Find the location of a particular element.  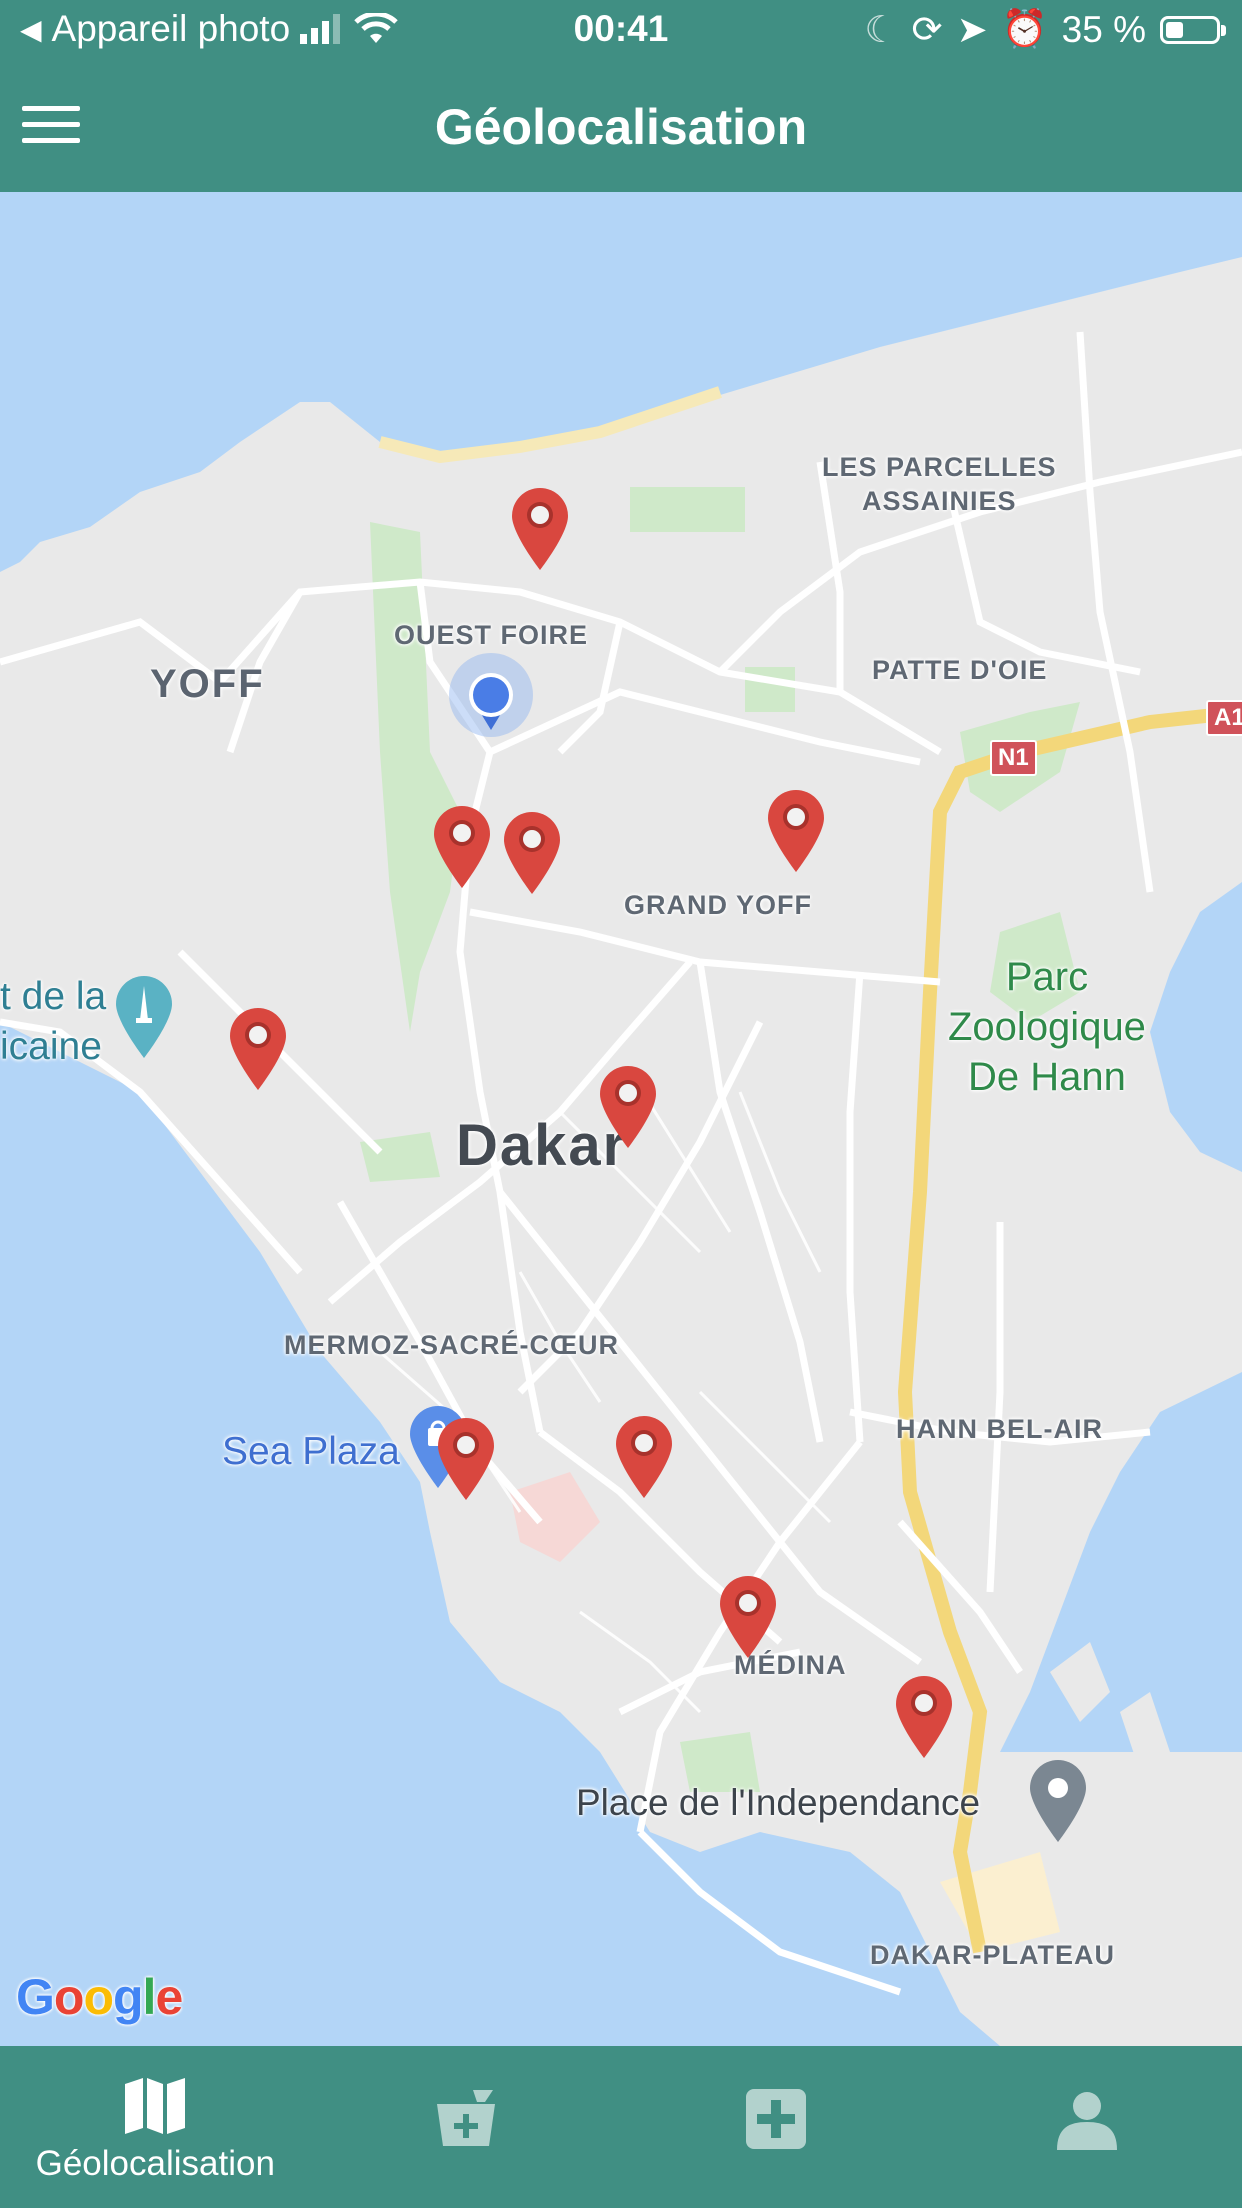

road-shield-a1: A1 is located at coordinates (1224, 718).